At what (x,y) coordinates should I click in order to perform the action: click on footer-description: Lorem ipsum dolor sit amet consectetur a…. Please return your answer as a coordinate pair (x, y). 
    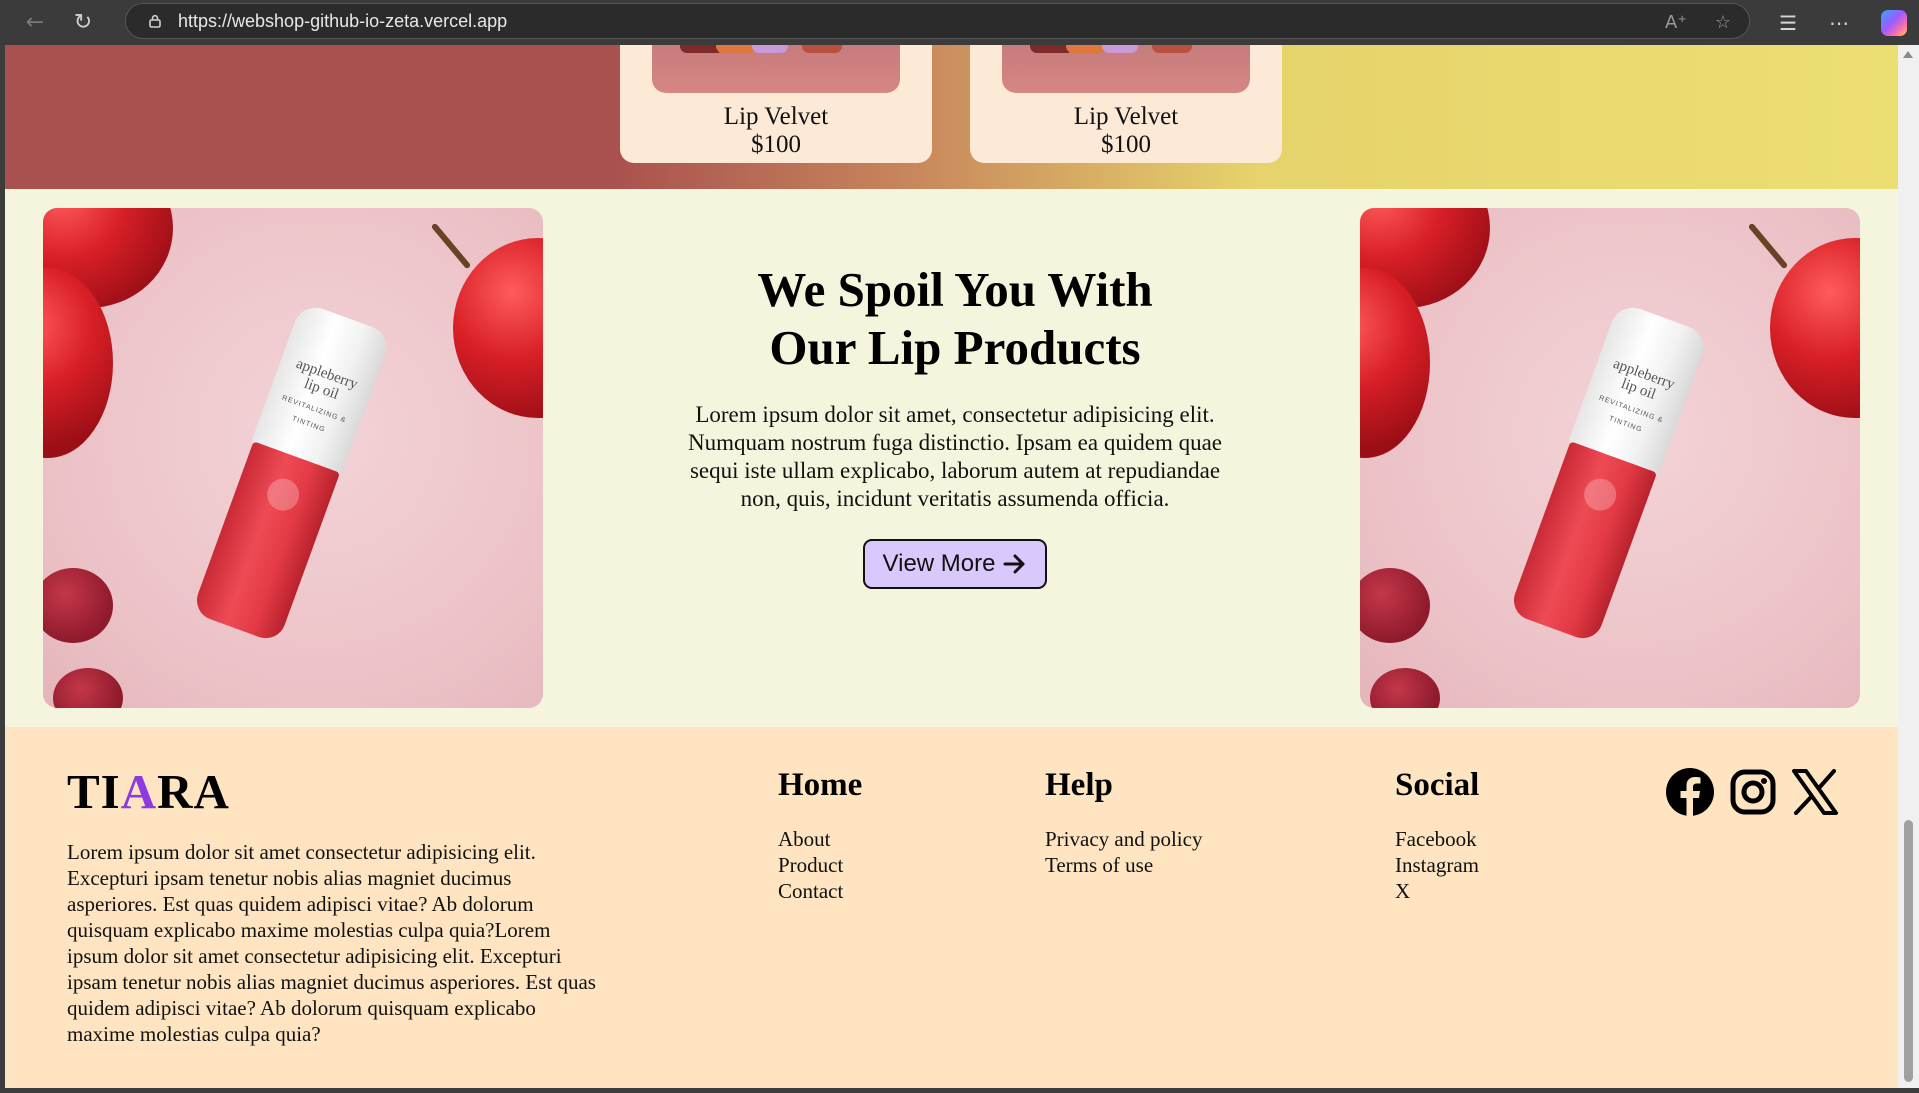
    Looking at the image, I should click on (331, 943).